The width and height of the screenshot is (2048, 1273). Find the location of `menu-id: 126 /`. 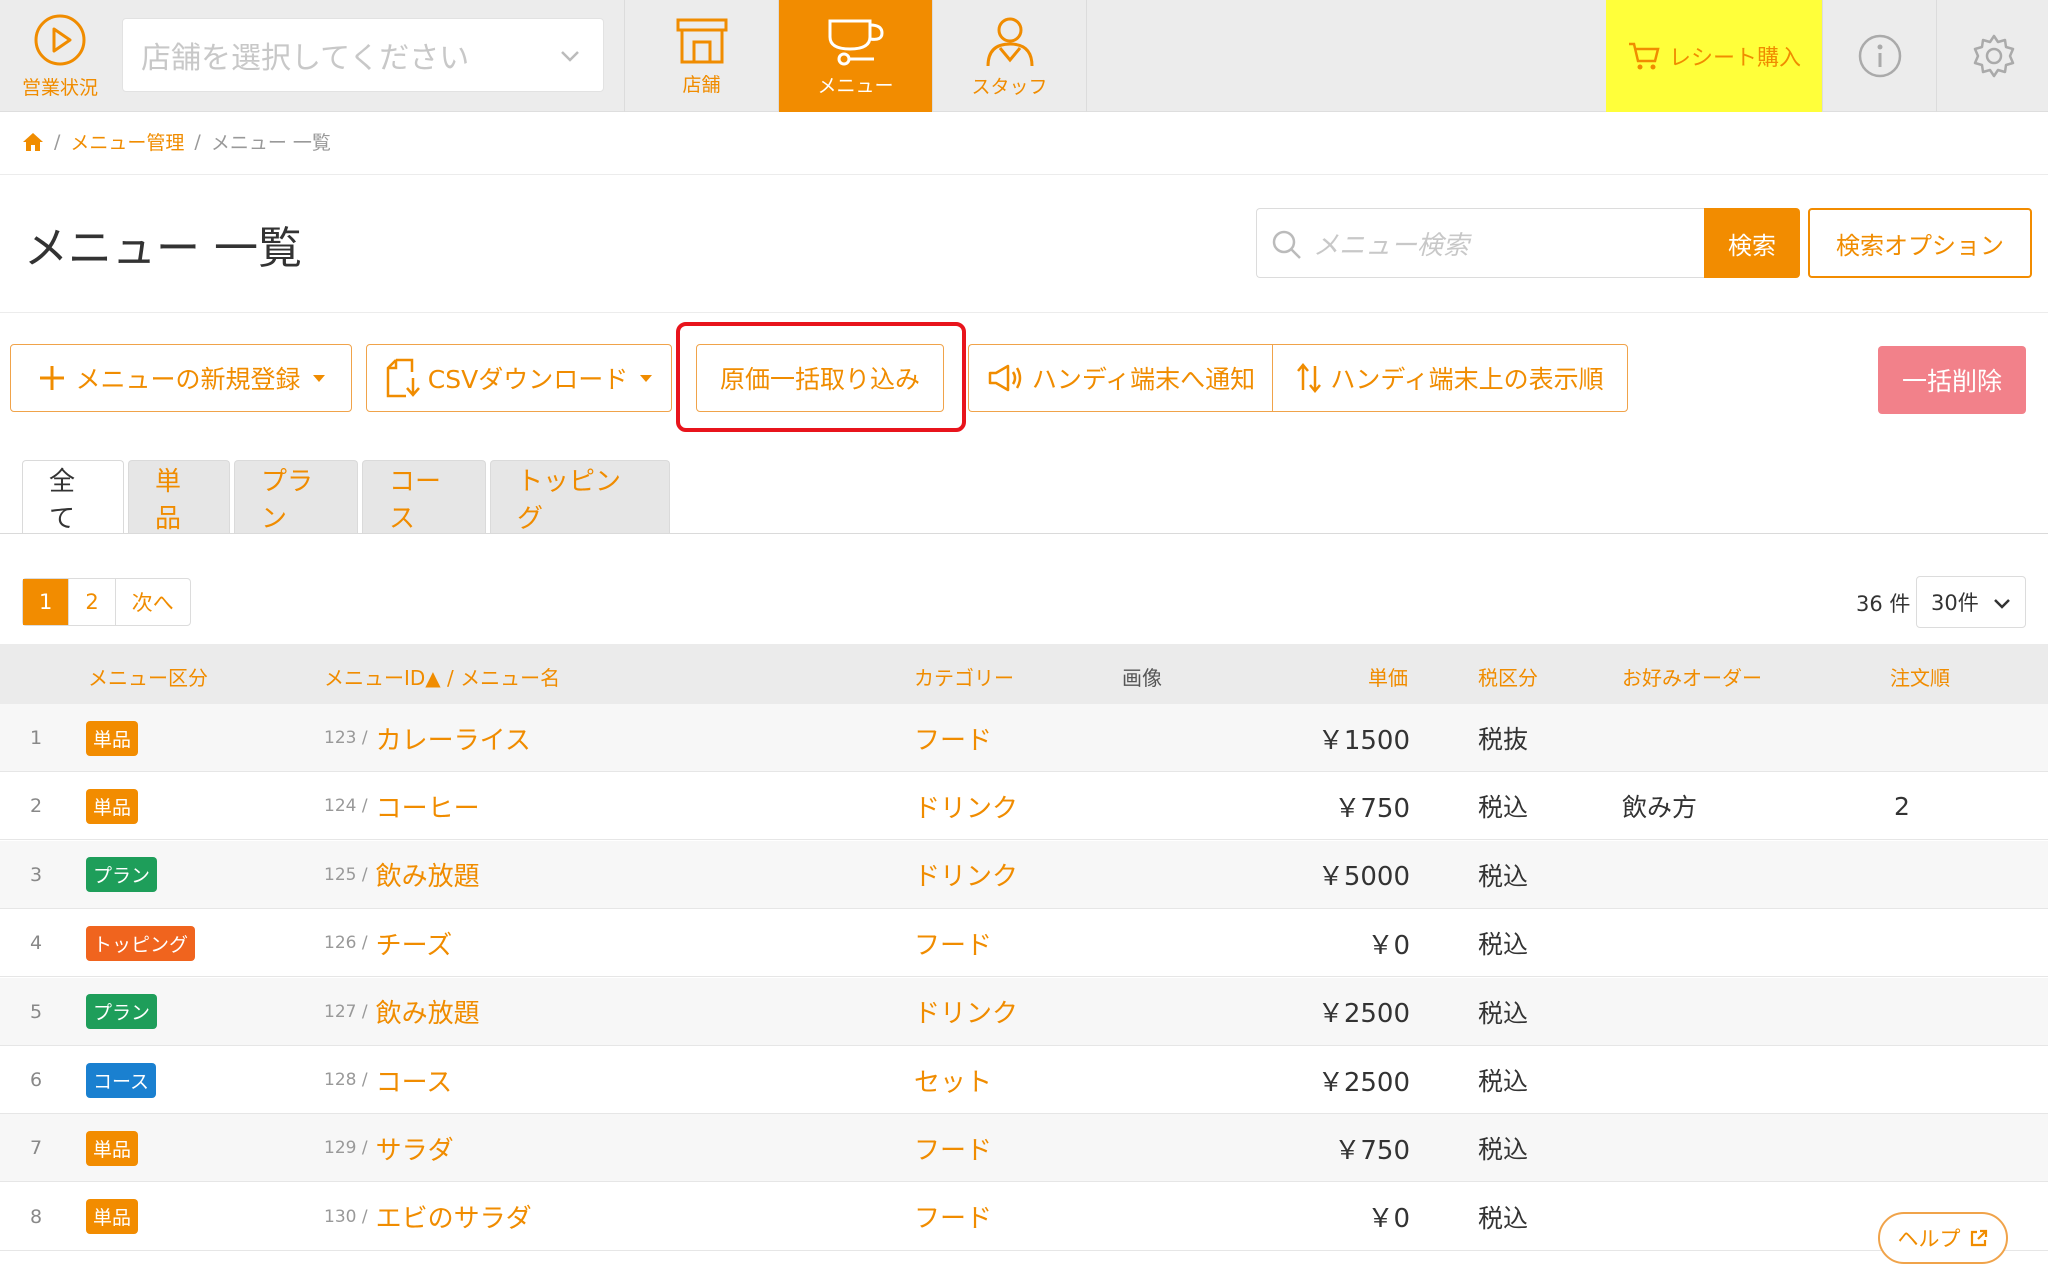

menu-id: 126 / is located at coordinates (346, 943).